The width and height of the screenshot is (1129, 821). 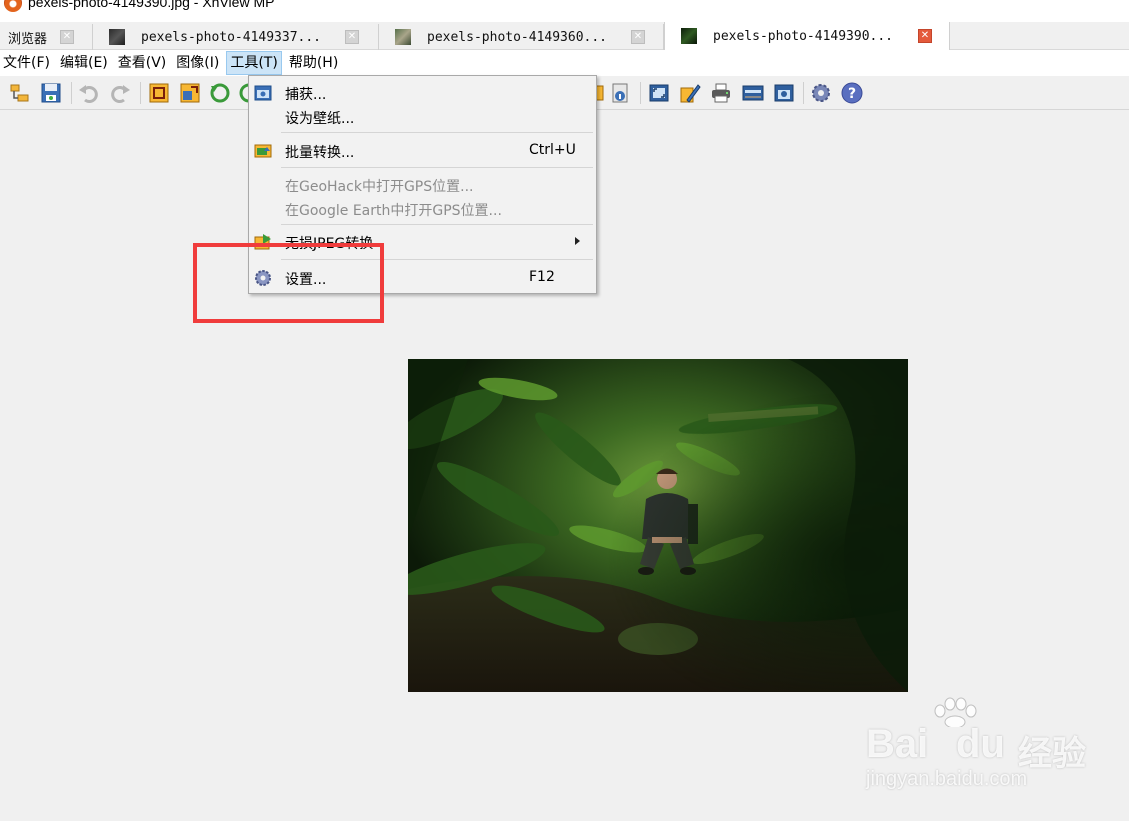 I want to click on tab-image-4149390: pexels-photo-4149390... ✕, so click(x=807, y=36).